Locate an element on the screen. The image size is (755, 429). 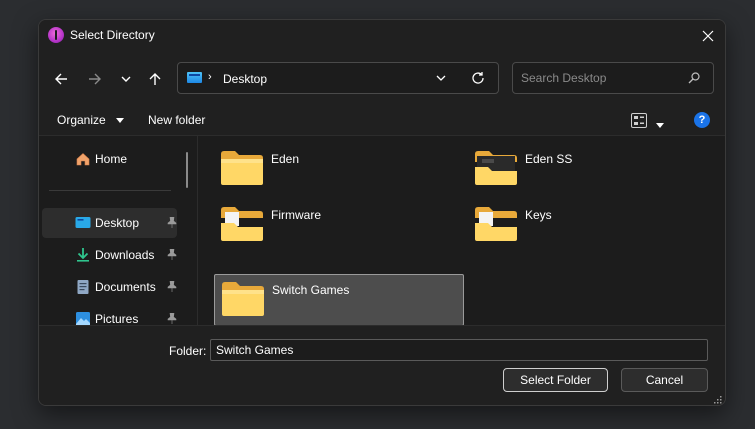
view-options-button is located at coordinates (639, 122).